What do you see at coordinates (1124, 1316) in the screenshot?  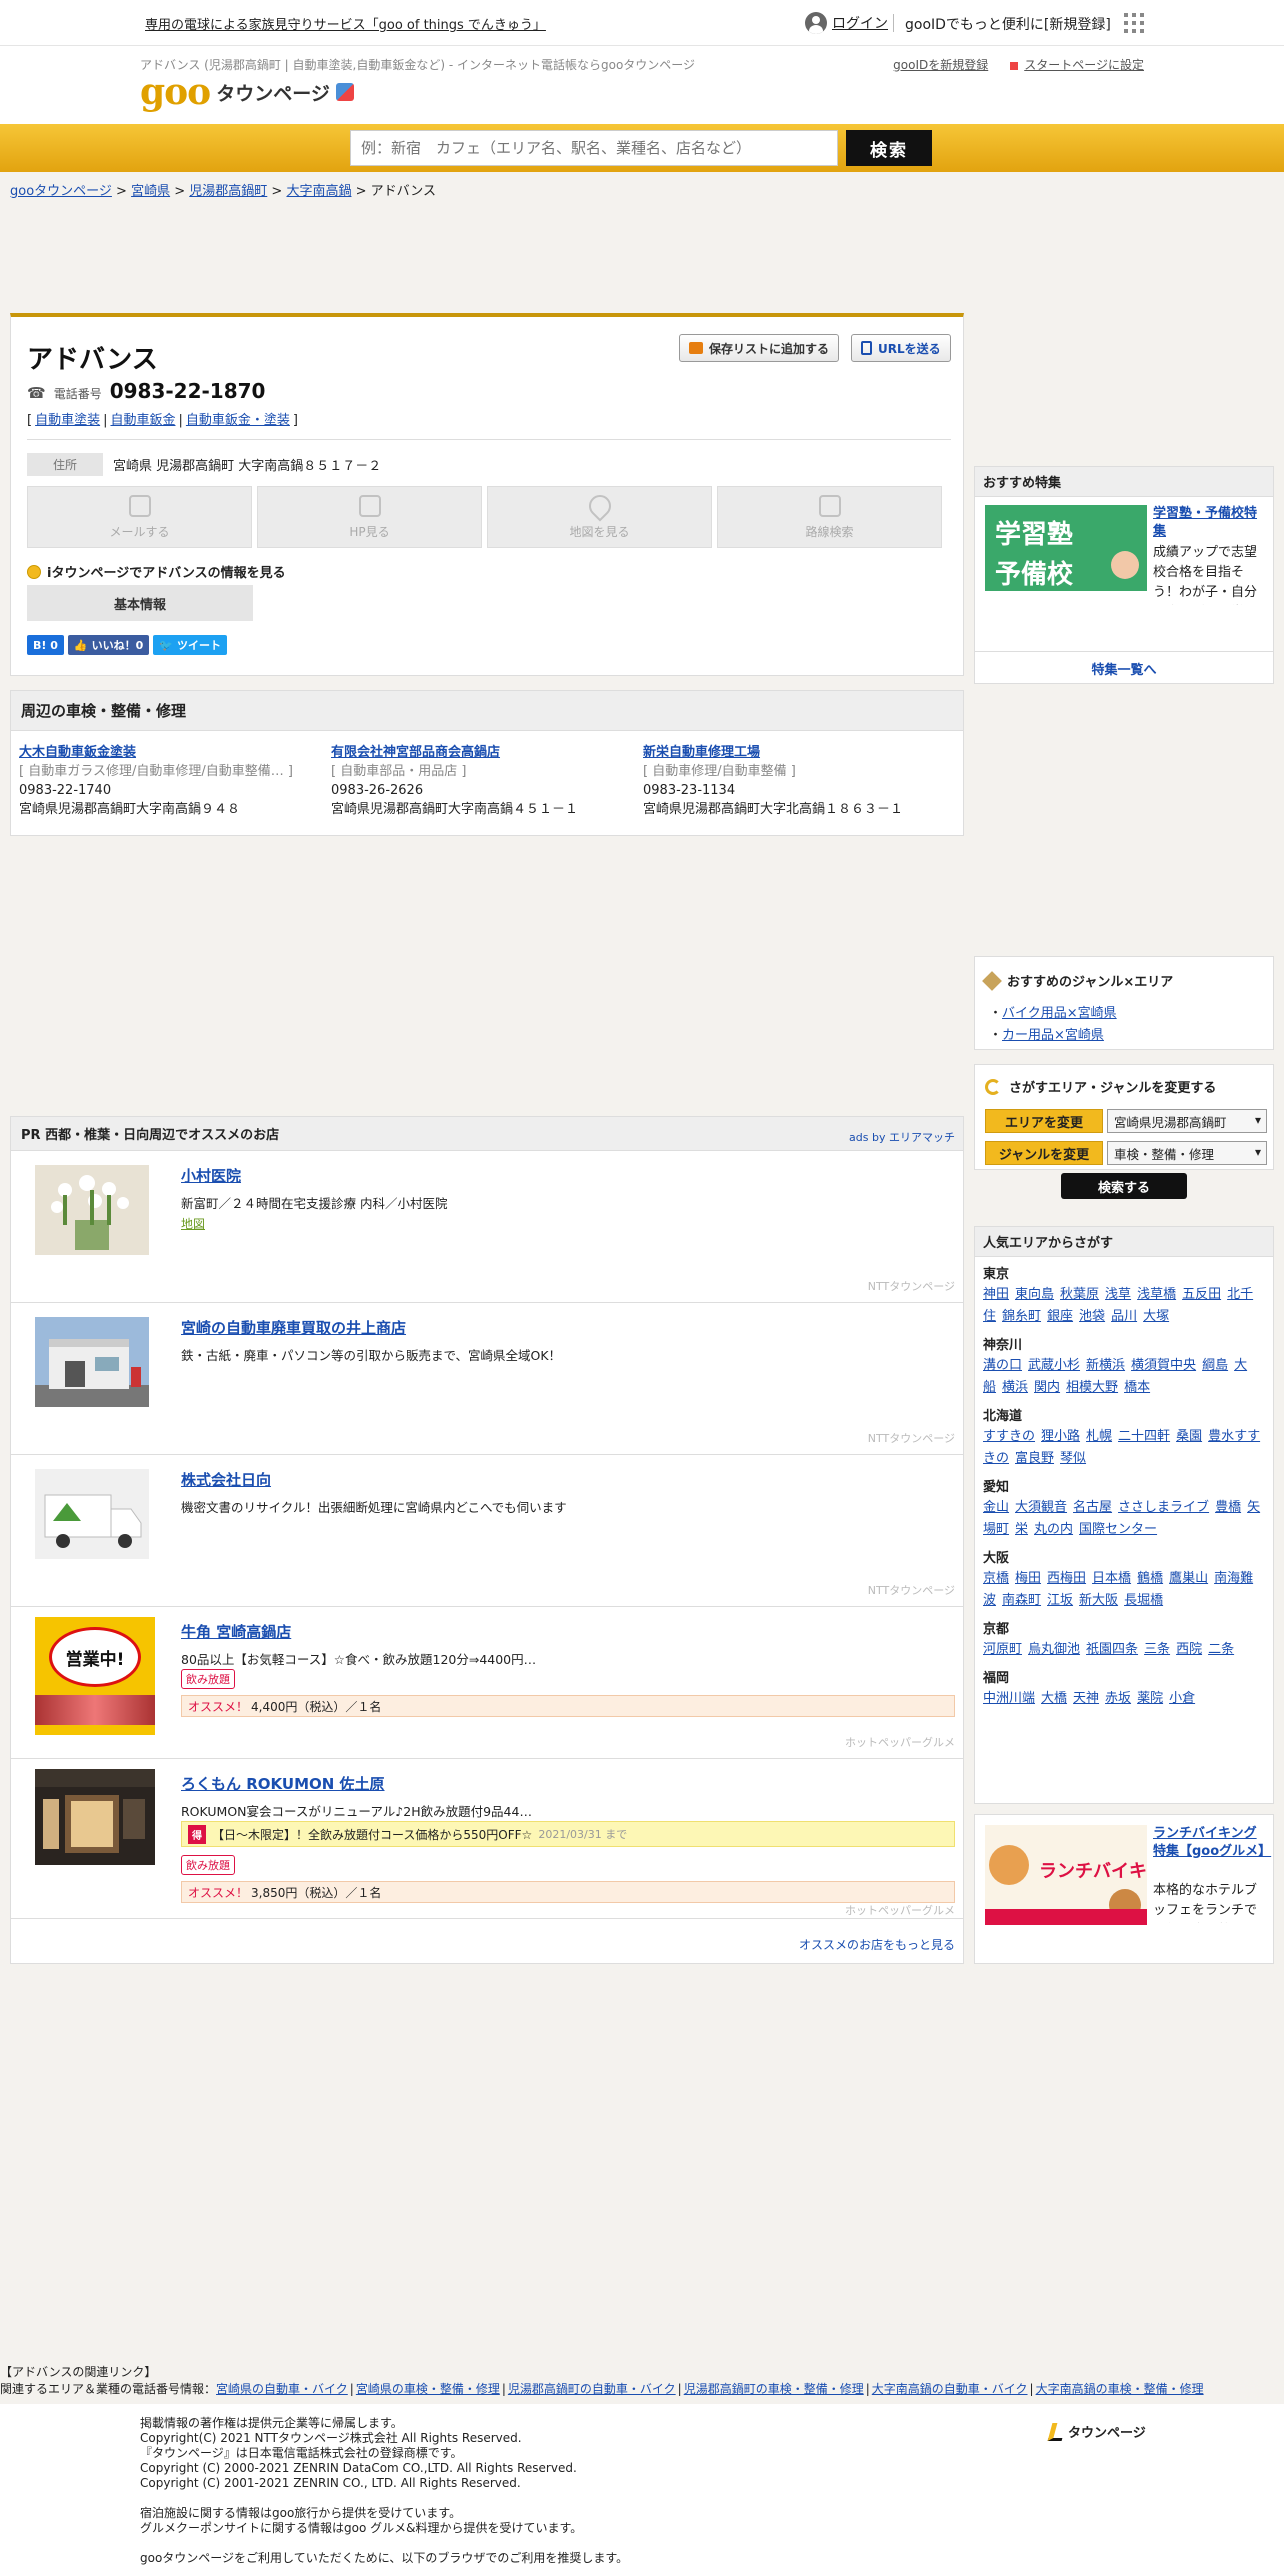 I see `area-link: 品川` at bounding box center [1124, 1316].